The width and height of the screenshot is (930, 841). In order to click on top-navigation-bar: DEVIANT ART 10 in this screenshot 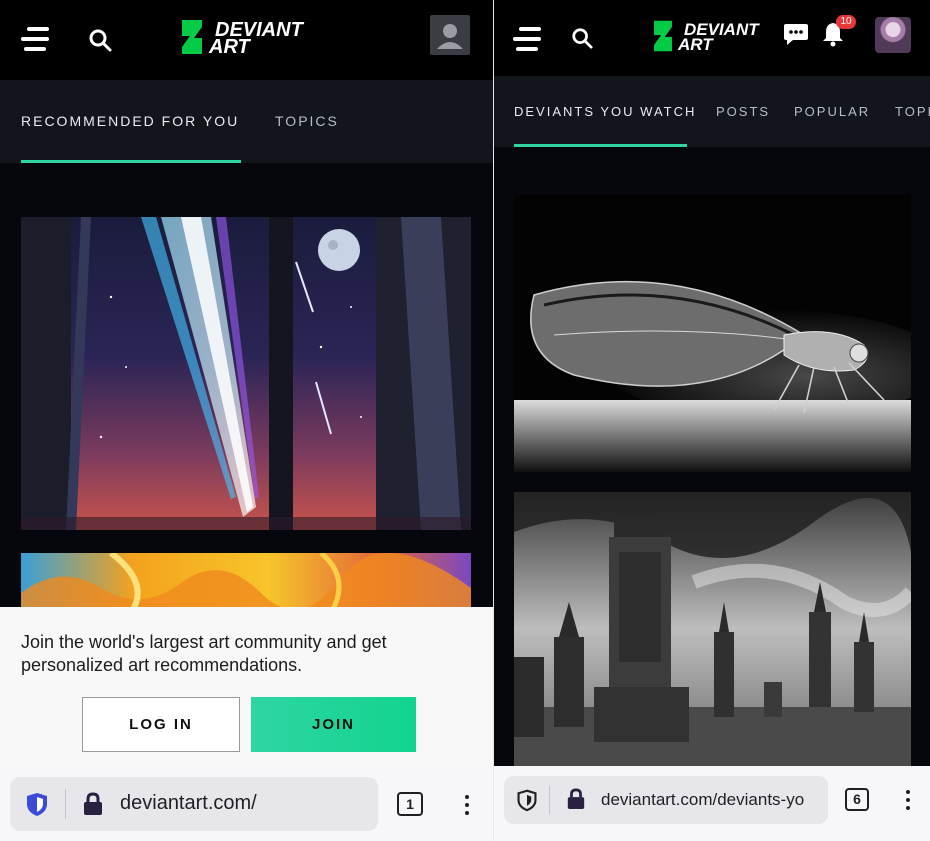, I will do `click(712, 38)`.